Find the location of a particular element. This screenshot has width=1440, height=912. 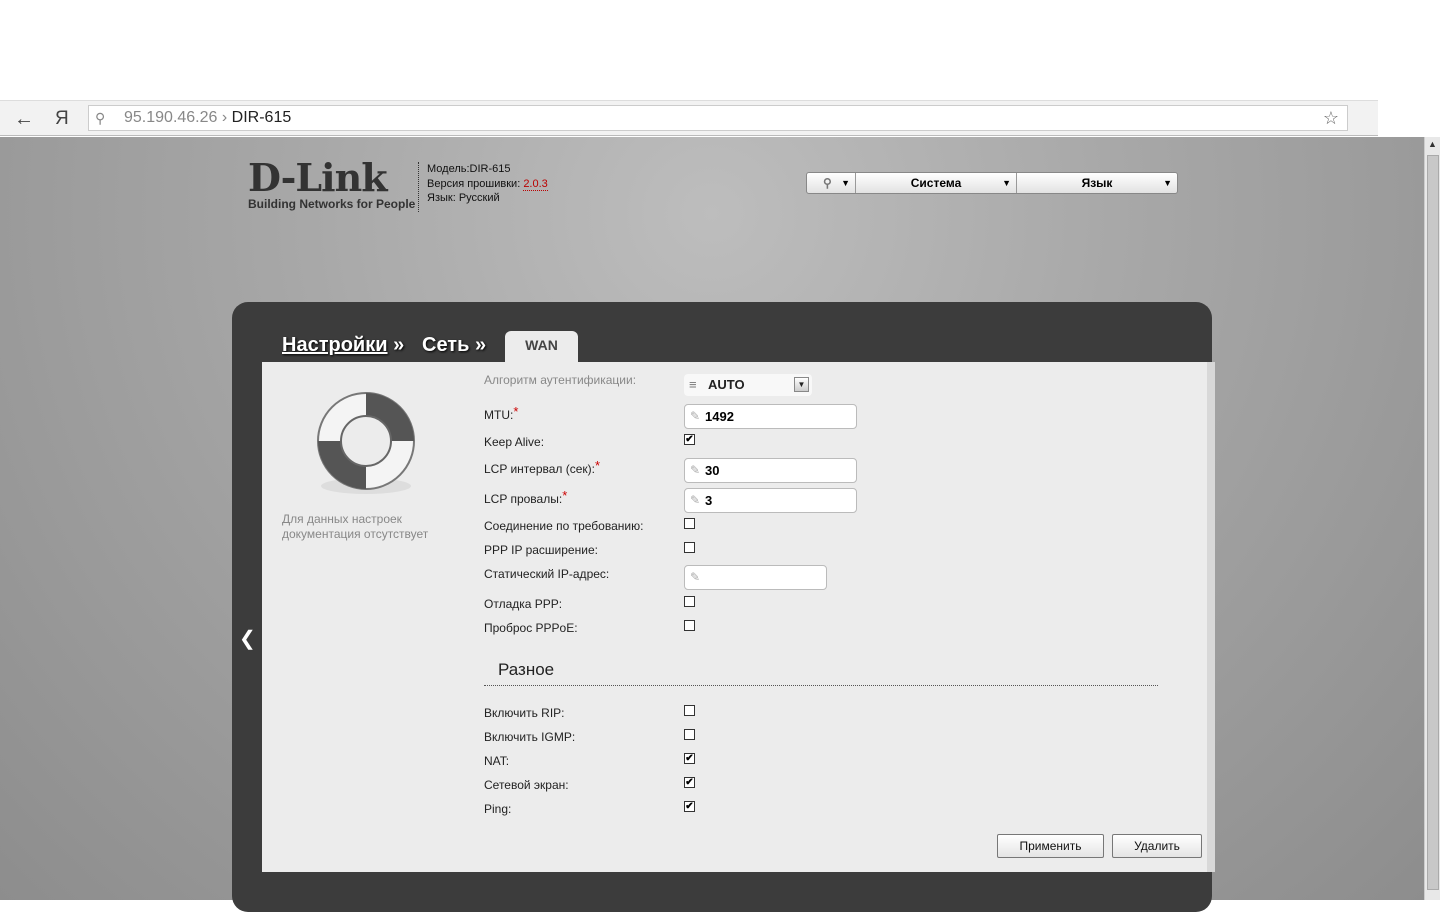

pppoe-passthrough-label: Проброс PPPoE: is located at coordinates (531, 628).